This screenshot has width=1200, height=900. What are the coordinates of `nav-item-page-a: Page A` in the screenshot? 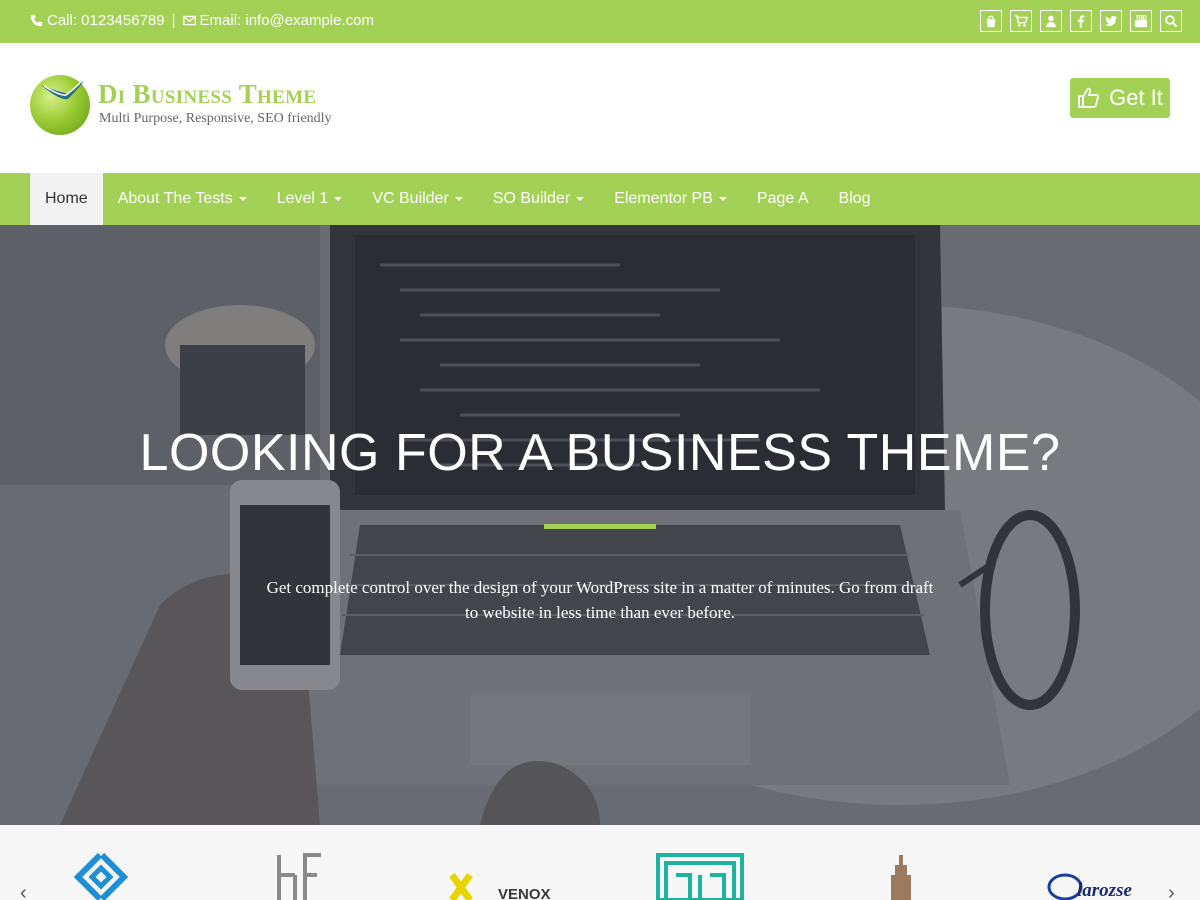 It's located at (783, 199).